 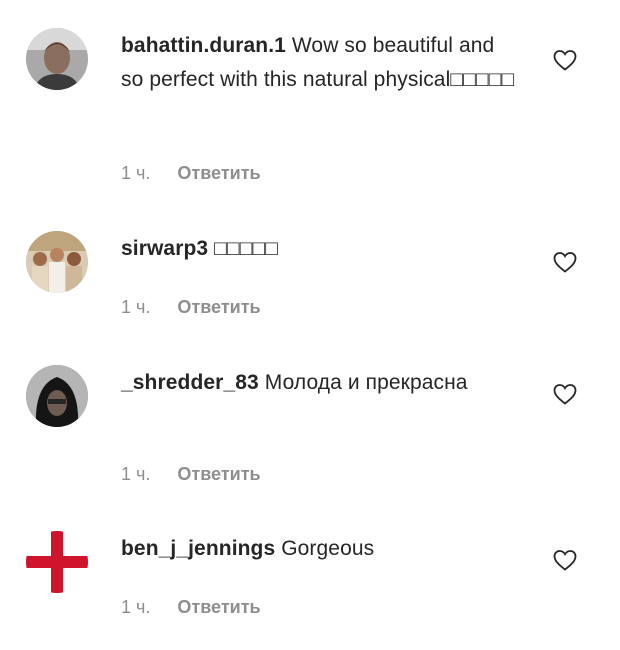 What do you see at coordinates (366, 382) in the screenshot?
I see `comment-text: Молода и прекрасна` at bounding box center [366, 382].